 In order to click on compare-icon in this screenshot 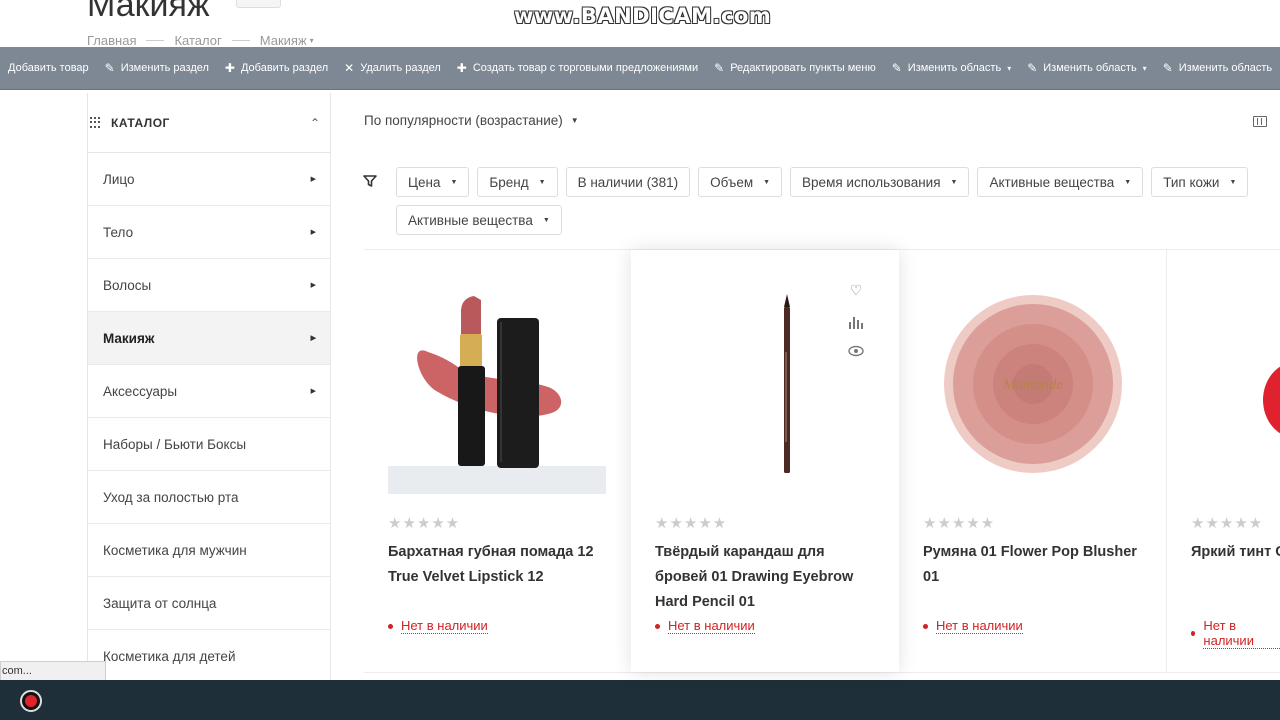, I will do `click(856, 322)`.